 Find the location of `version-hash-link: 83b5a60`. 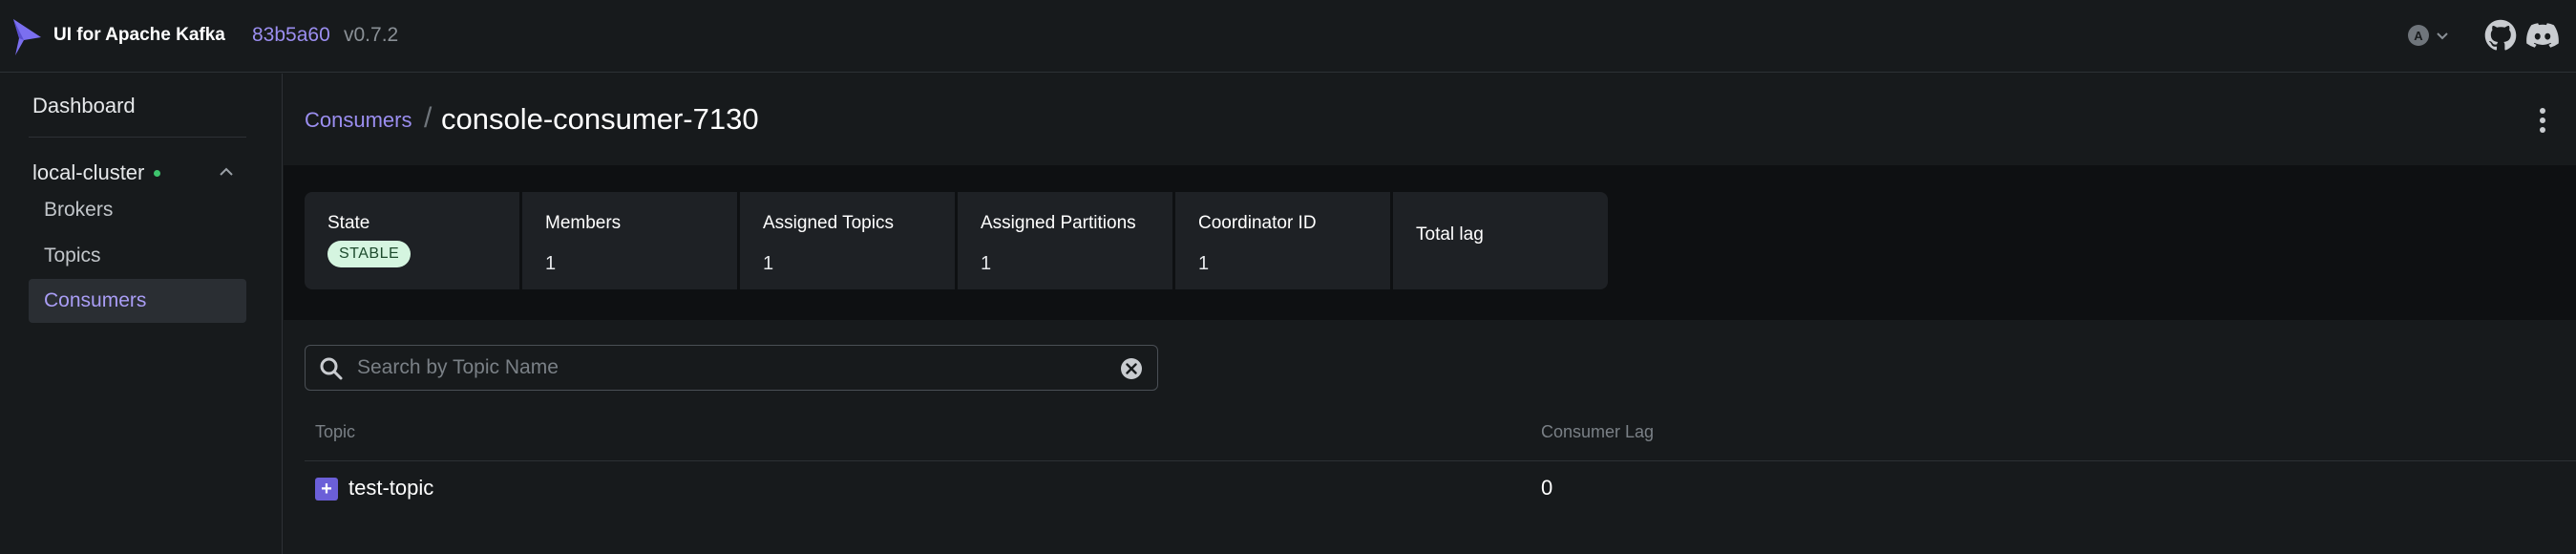

version-hash-link: 83b5a60 is located at coordinates (291, 35).